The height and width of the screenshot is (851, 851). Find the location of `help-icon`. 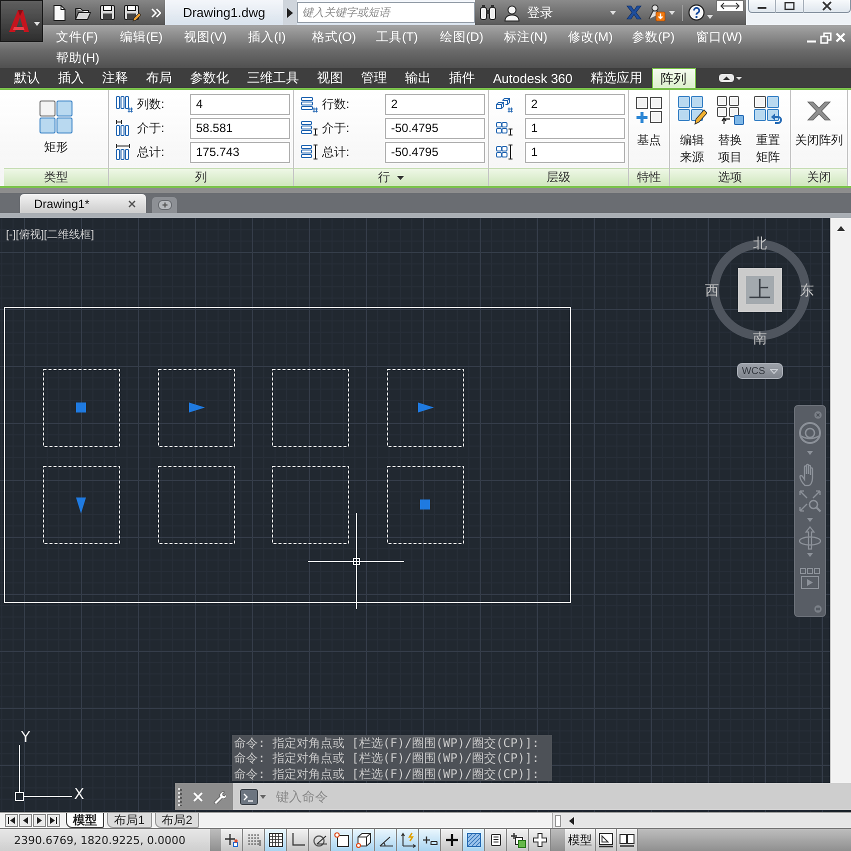

help-icon is located at coordinates (696, 12).